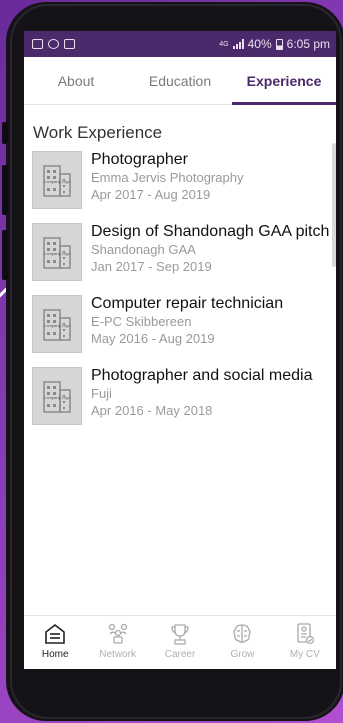 The height and width of the screenshot is (723, 343). I want to click on nav-grow: Grow, so click(242, 642).